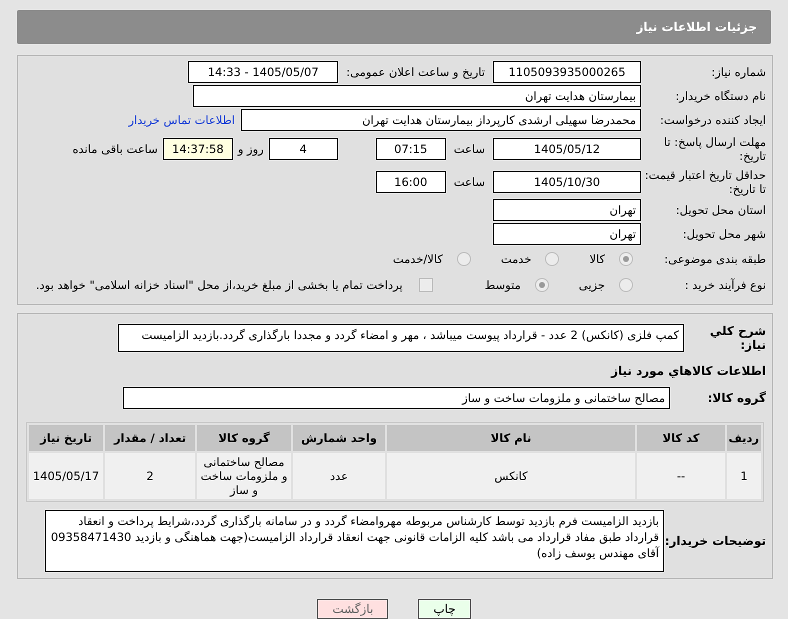 This screenshot has width=788, height=619. Describe the element at coordinates (66, 476) in the screenshot. I see `table-cell: 1405/05/17` at that location.